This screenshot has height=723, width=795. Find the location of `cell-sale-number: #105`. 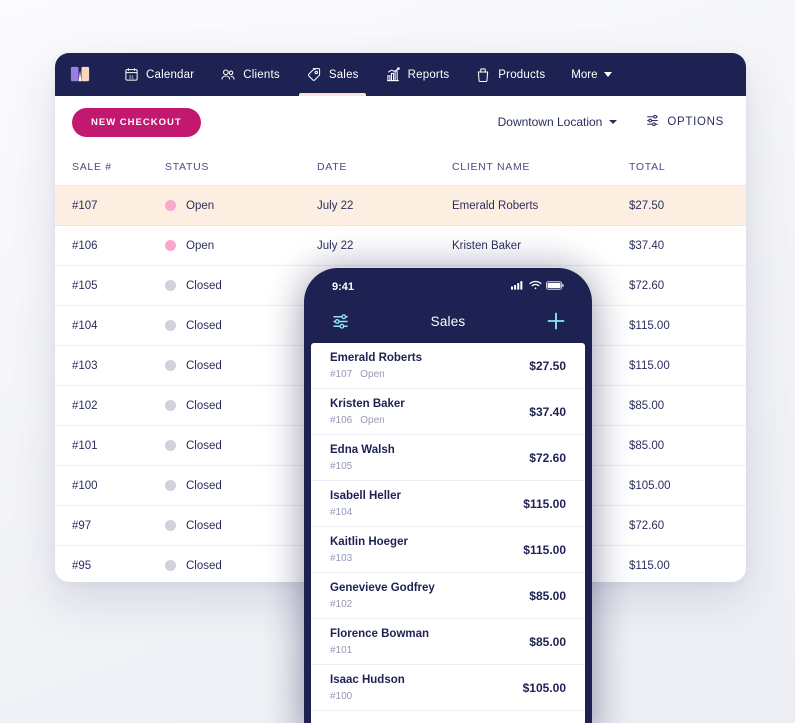

cell-sale-number: #105 is located at coordinates (85, 285).